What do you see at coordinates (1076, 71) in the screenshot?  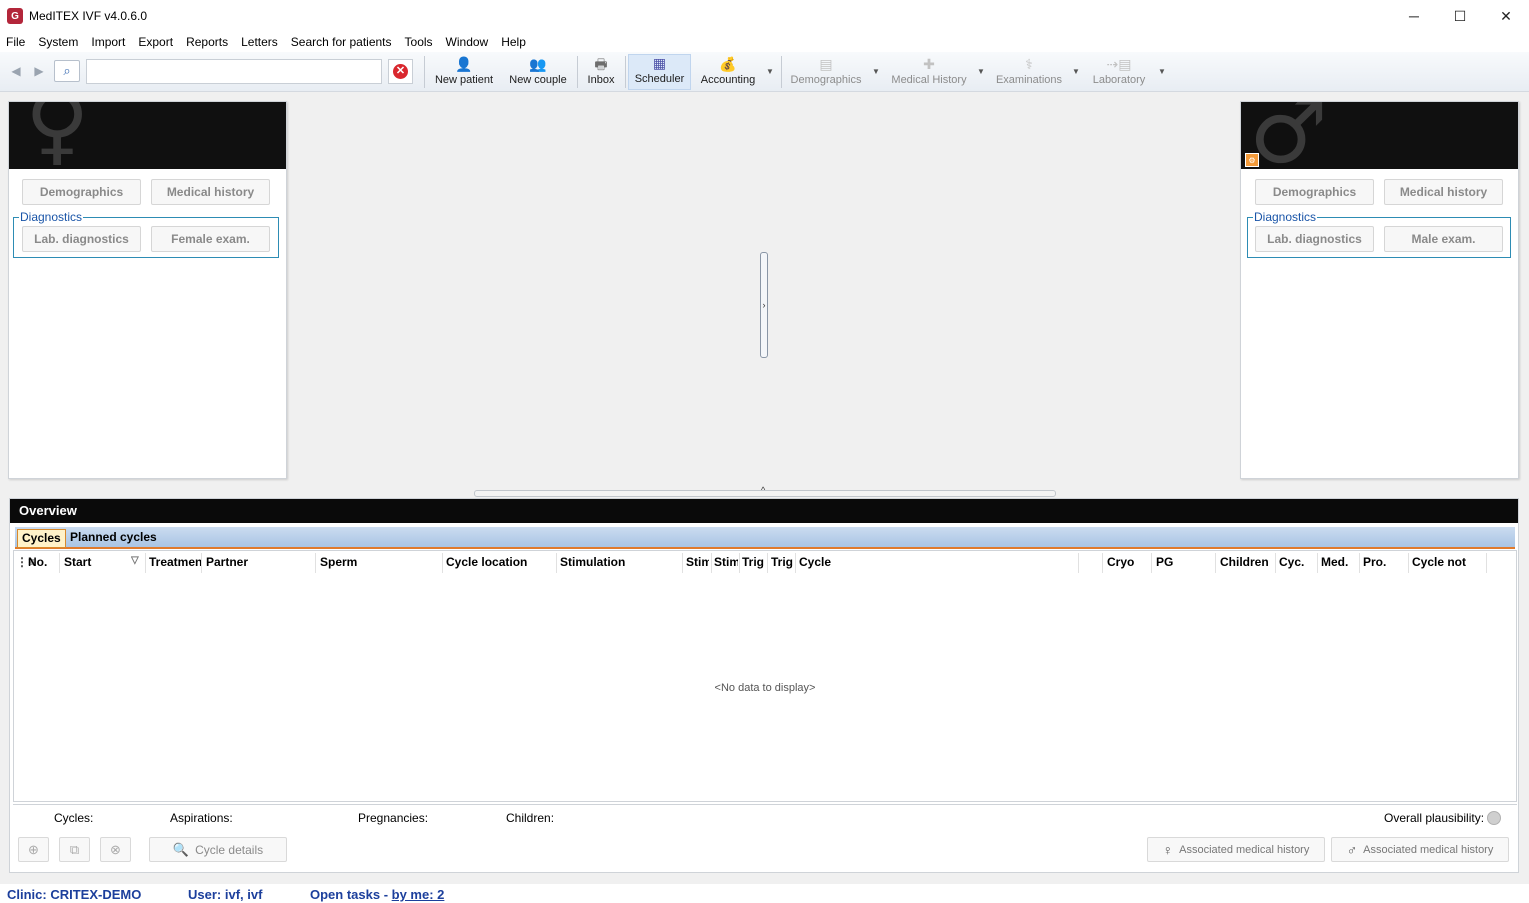 I see `examinations-dropdown-icon: ▼` at bounding box center [1076, 71].